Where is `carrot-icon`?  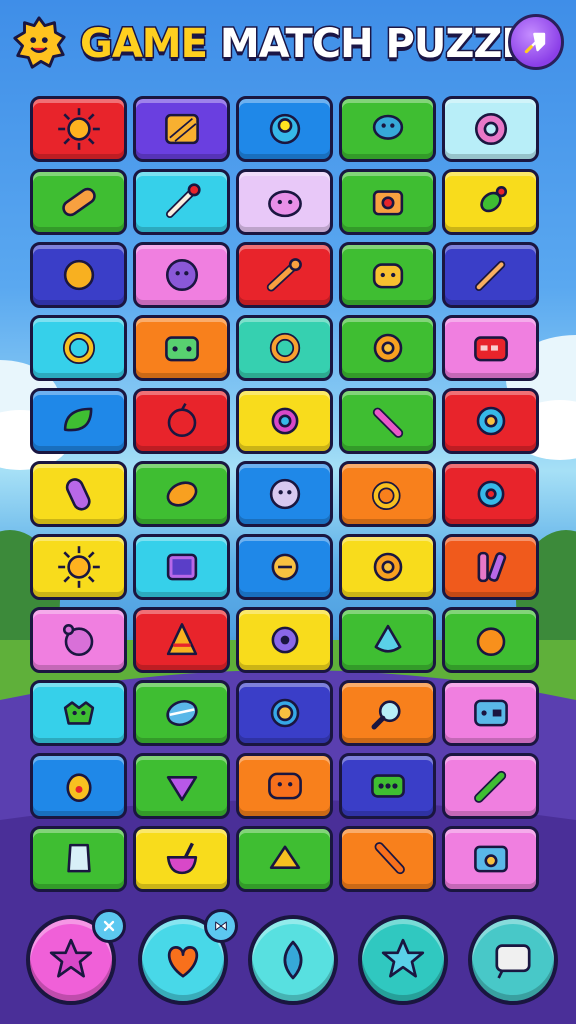 carrot-icon is located at coordinates (389, 858).